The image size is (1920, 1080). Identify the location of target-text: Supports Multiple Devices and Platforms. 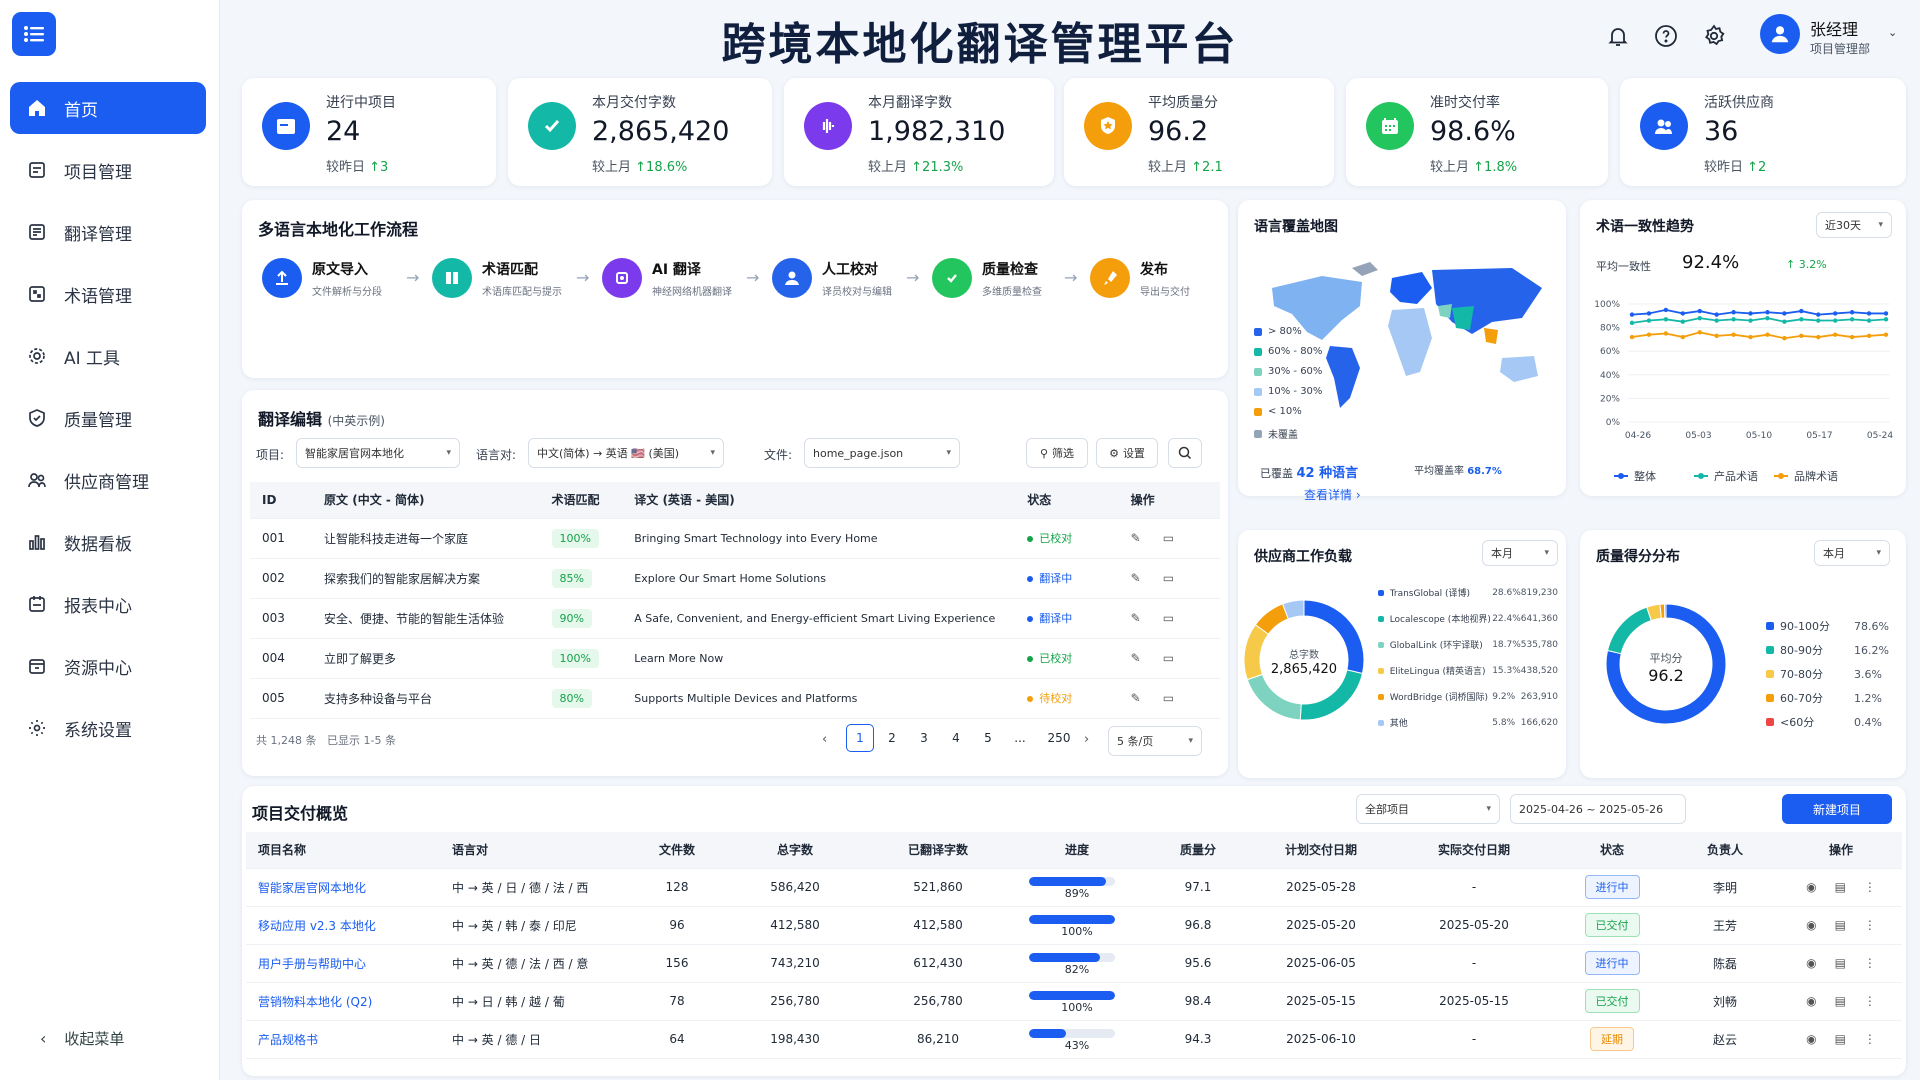
(819, 698).